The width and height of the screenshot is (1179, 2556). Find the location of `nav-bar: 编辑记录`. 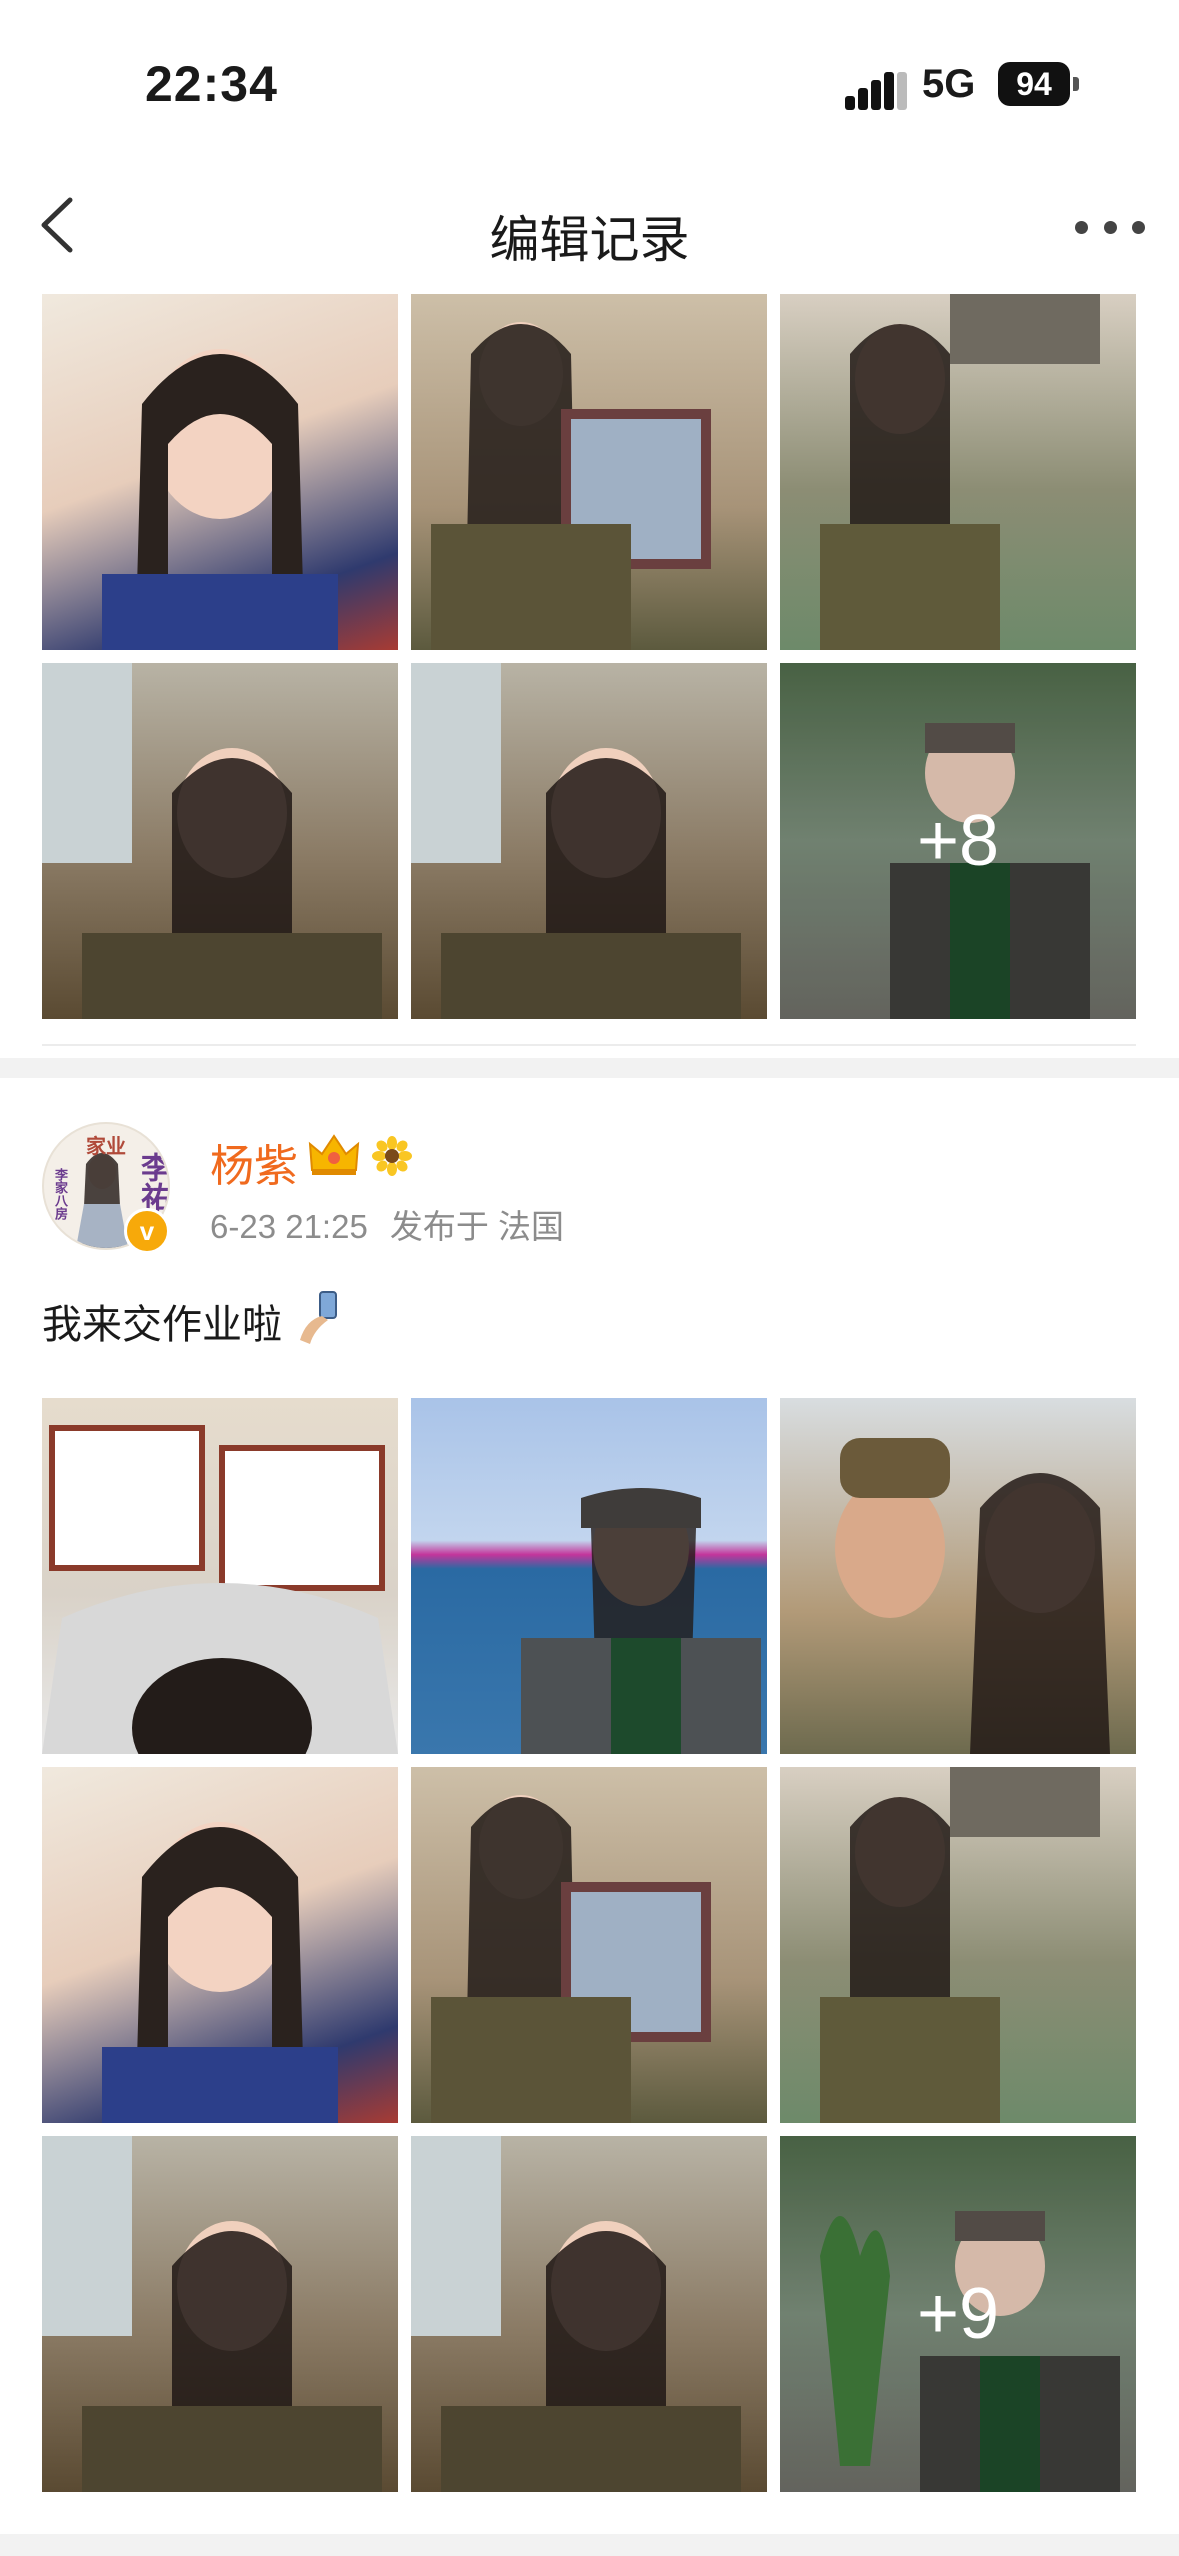

nav-bar: 编辑记录 is located at coordinates (589, 226).